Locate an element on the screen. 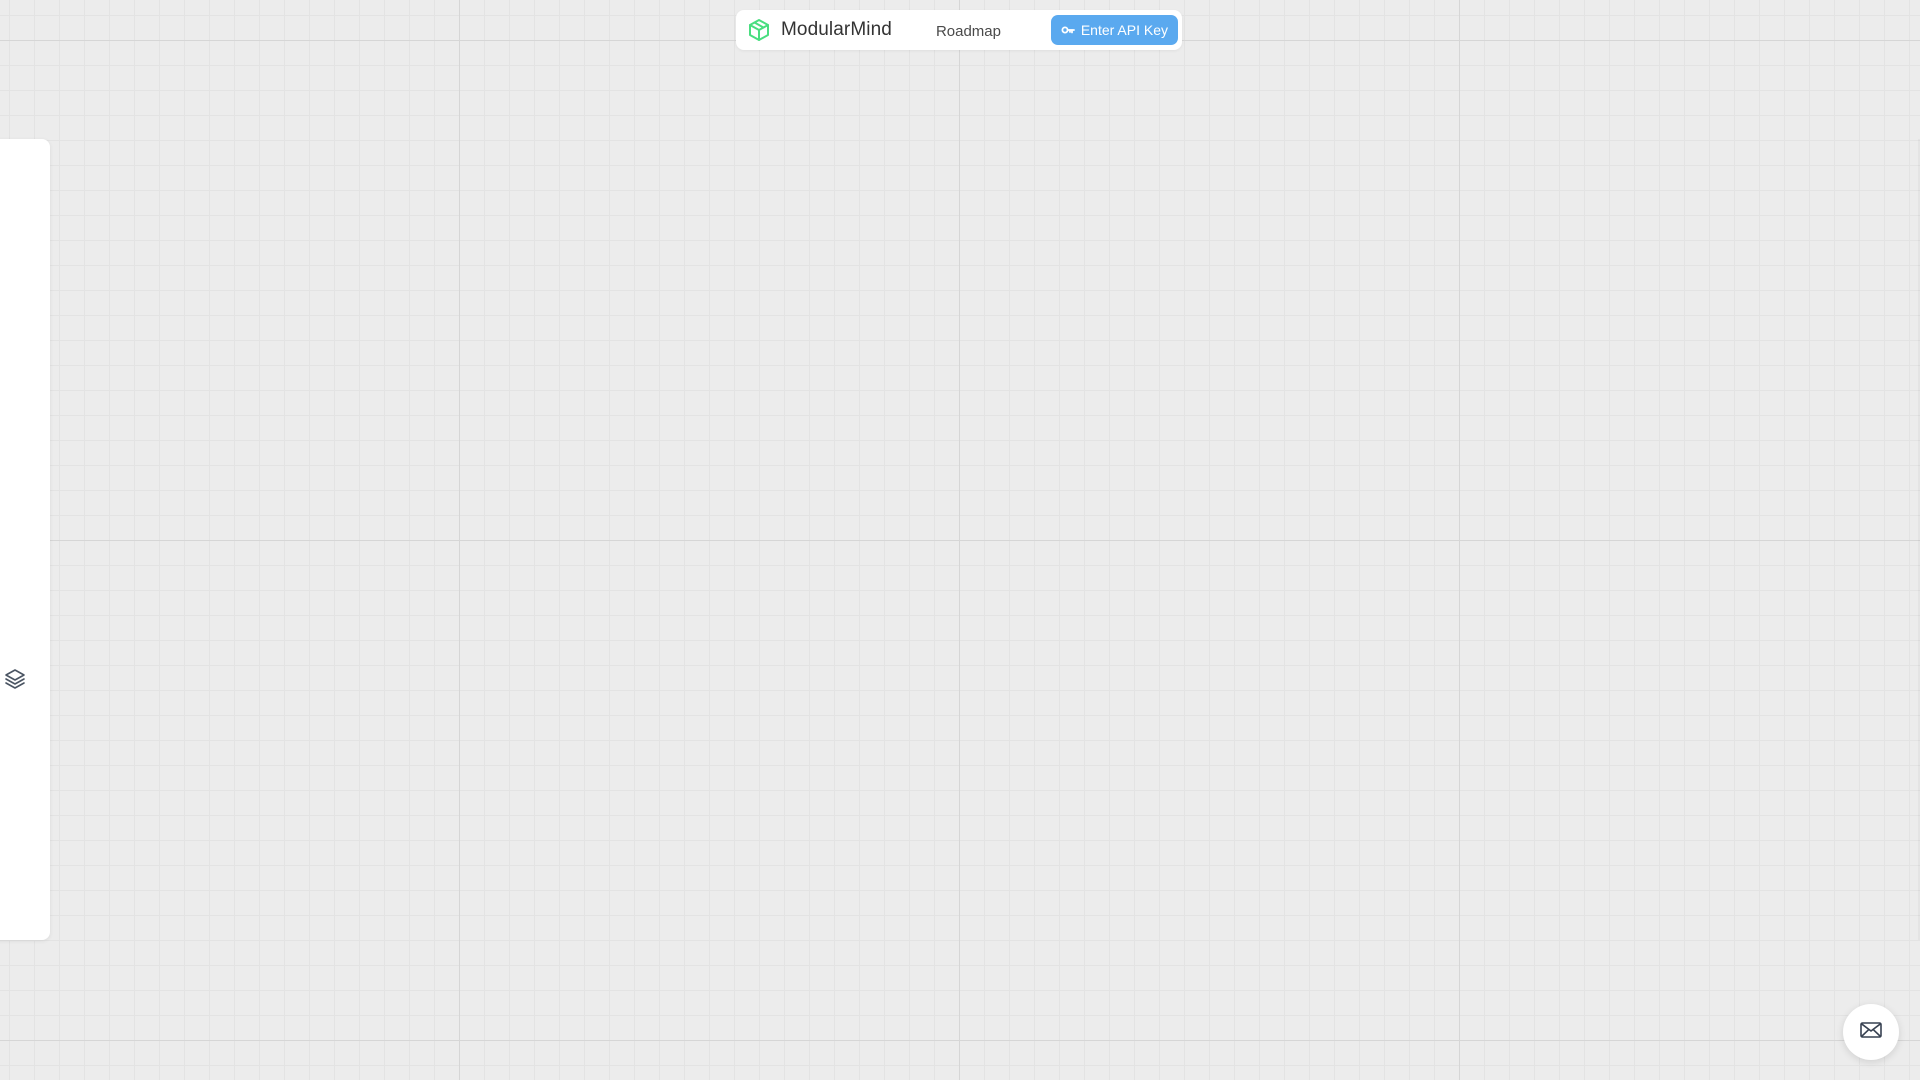 Image resolution: width=1920 pixels, height=1080 pixels. modularmind-logo-icon is located at coordinates (759, 30).